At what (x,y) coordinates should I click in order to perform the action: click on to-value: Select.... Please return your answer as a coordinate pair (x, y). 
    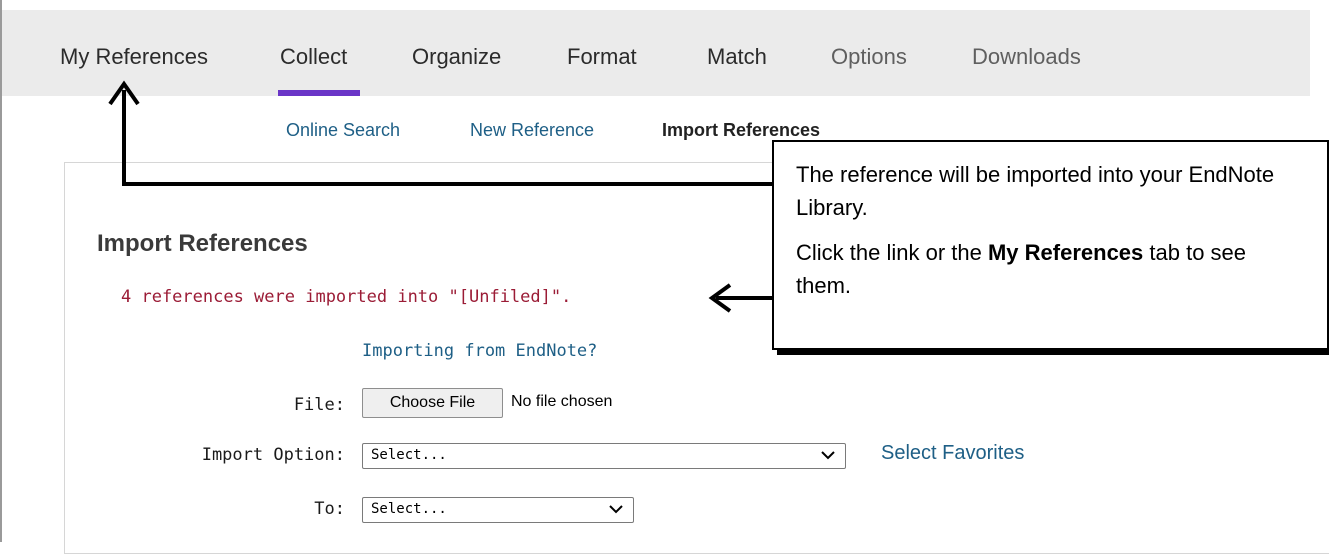
    Looking at the image, I should click on (409, 509).